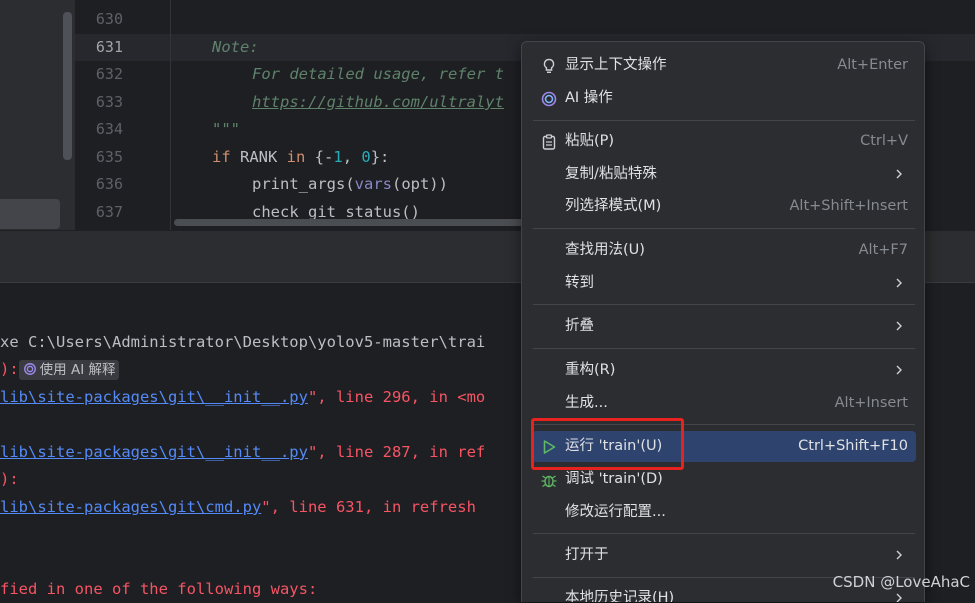 The image size is (975, 603). I want to click on call-print-args: print_args(, so click(303, 184).